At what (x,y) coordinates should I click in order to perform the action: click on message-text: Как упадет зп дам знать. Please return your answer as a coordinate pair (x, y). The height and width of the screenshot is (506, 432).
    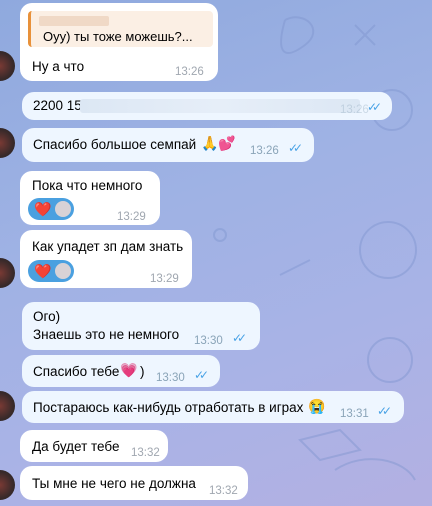
    Looking at the image, I should click on (108, 246).